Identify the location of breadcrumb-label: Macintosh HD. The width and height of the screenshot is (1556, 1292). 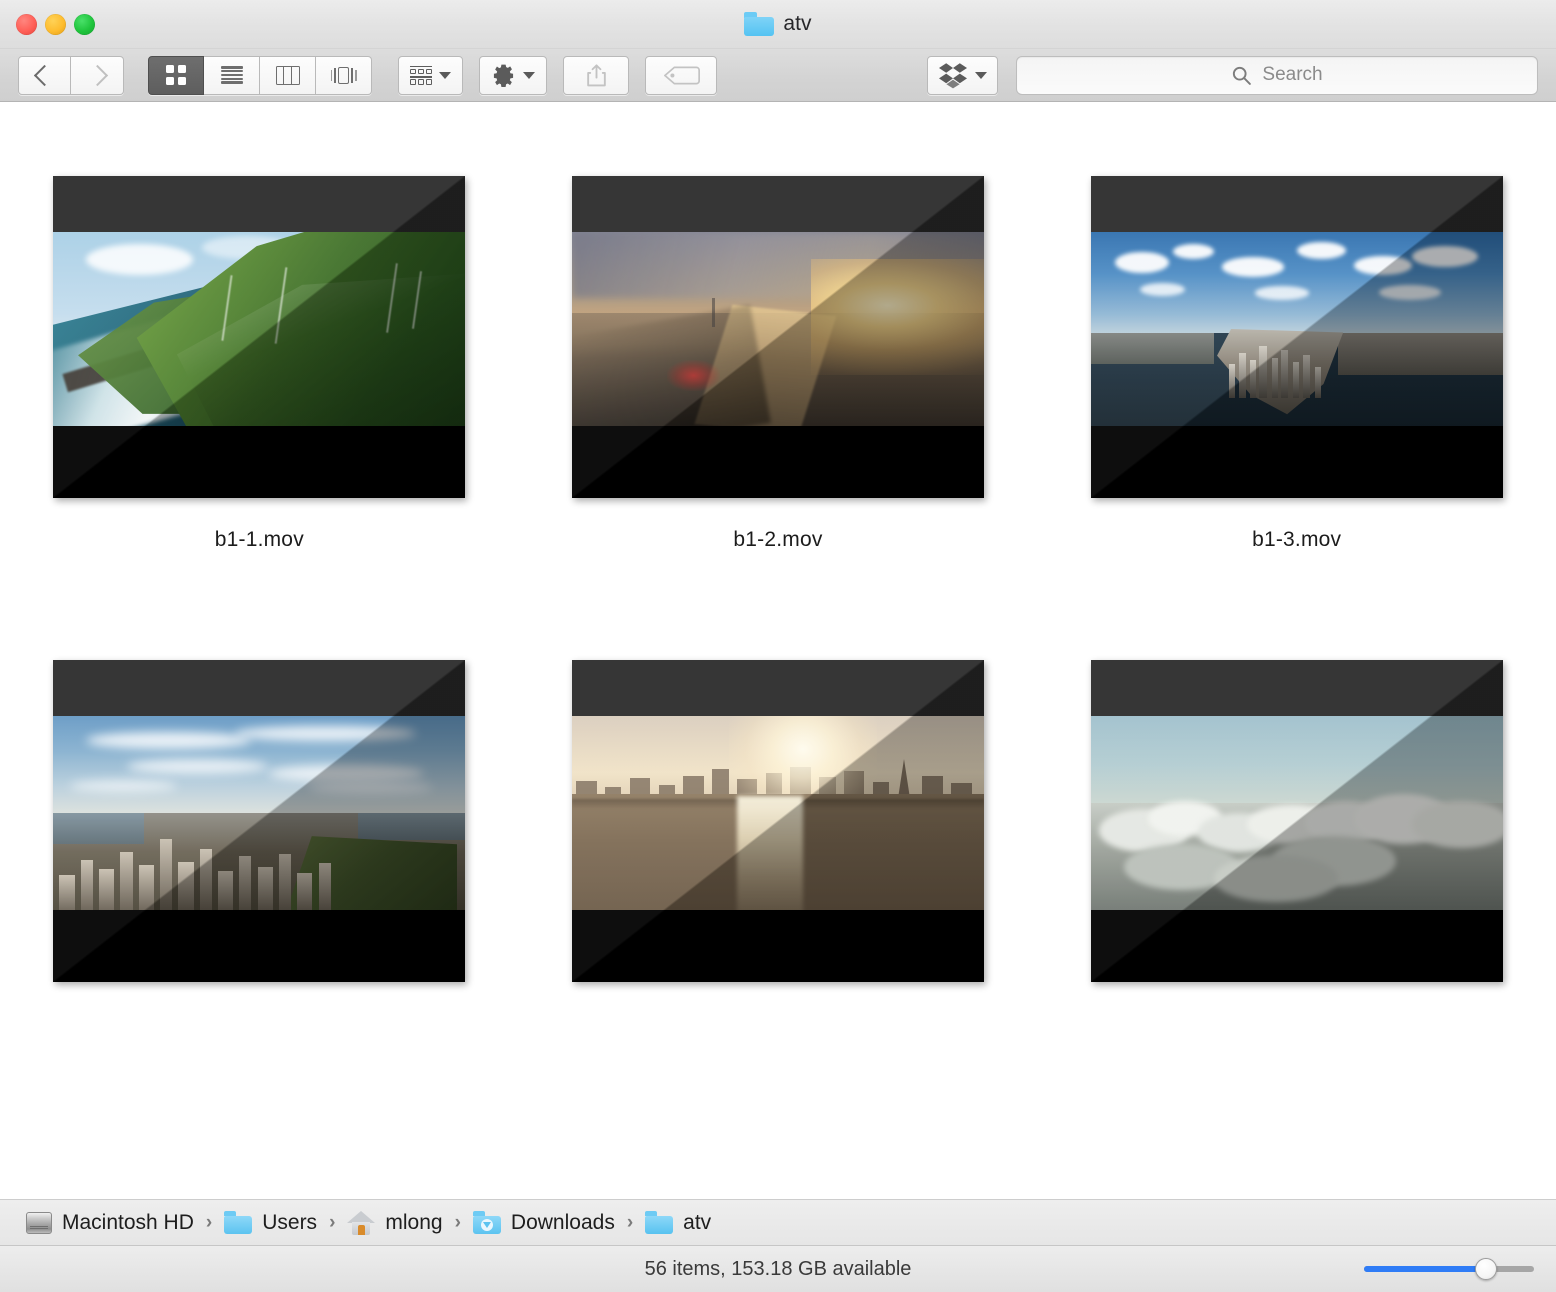
(128, 1222).